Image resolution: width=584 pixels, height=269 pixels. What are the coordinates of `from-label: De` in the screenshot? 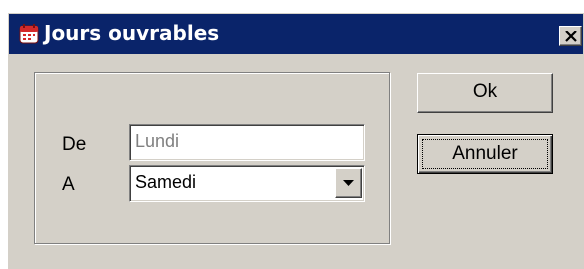 It's located at (74, 144).